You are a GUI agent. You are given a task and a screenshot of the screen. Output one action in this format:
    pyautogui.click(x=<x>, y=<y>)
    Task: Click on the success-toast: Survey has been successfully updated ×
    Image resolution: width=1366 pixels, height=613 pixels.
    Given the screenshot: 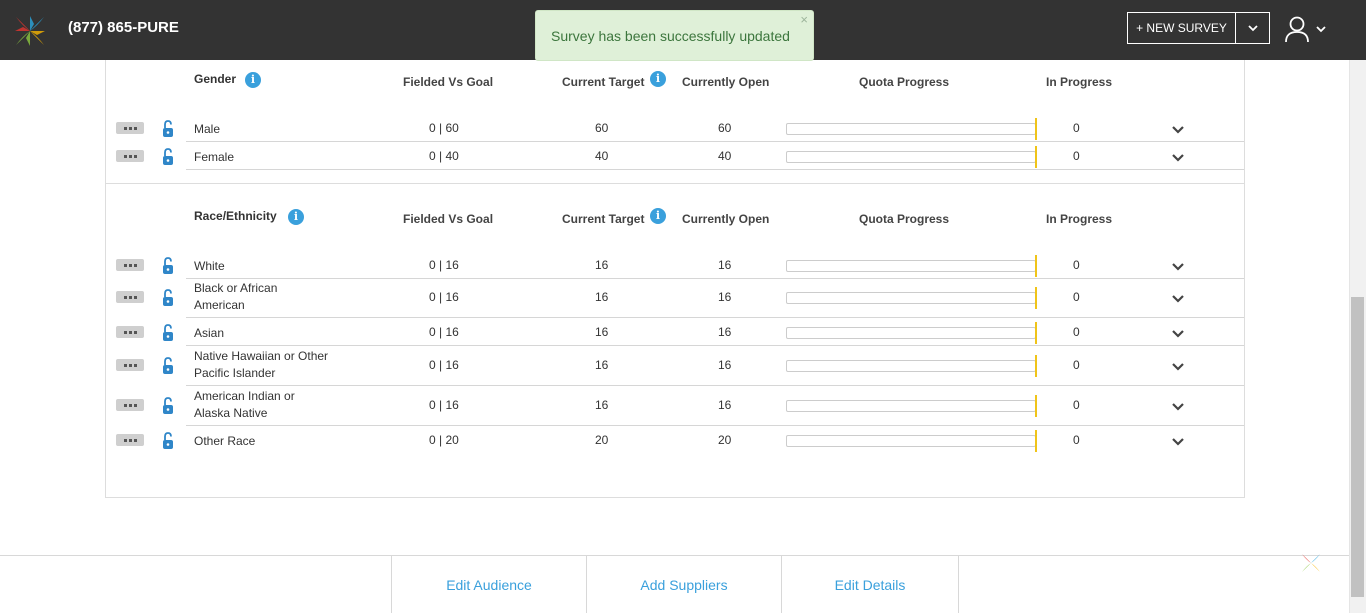 What is the action you would take?
    pyautogui.click(x=674, y=35)
    